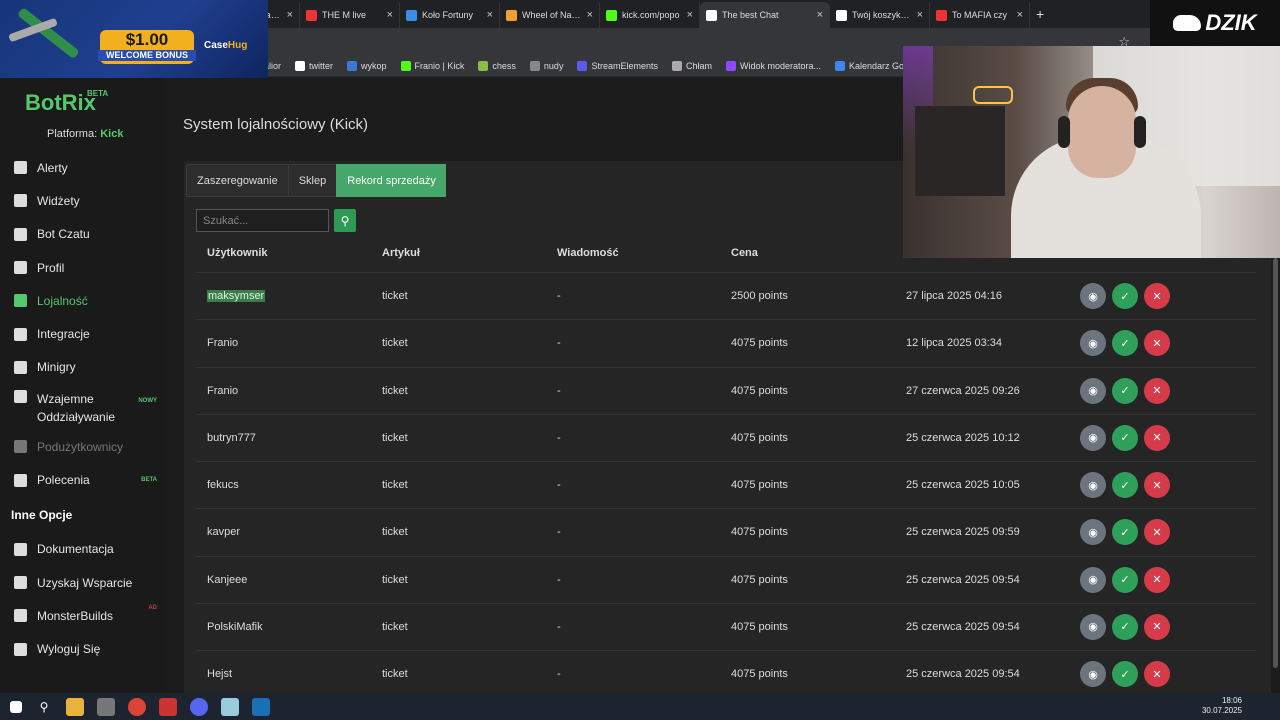 This screenshot has height=720, width=1280. I want to click on sidebar-item: Alerty, so click(83, 167).